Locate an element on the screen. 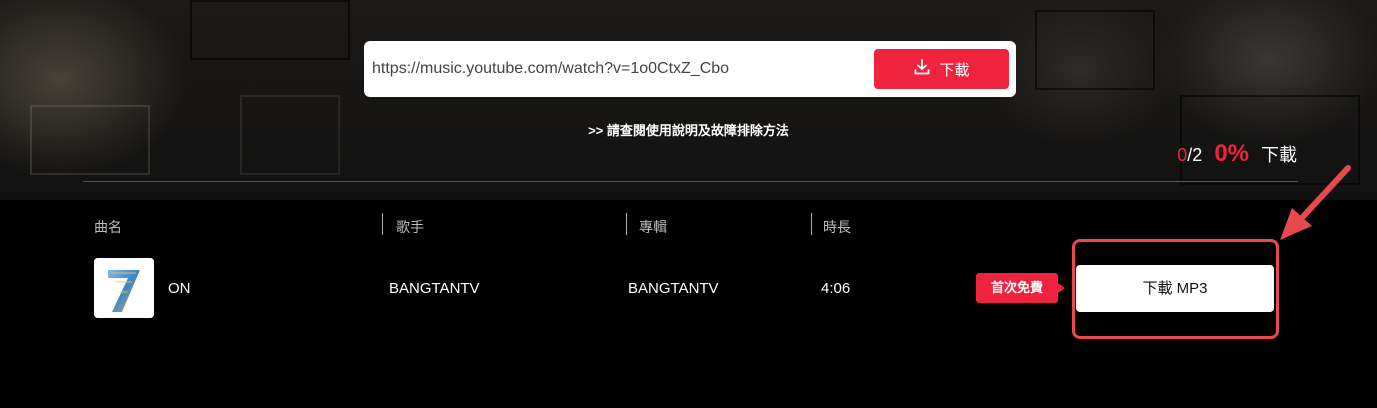 The image size is (1377, 408). download-icon is located at coordinates (922, 69).